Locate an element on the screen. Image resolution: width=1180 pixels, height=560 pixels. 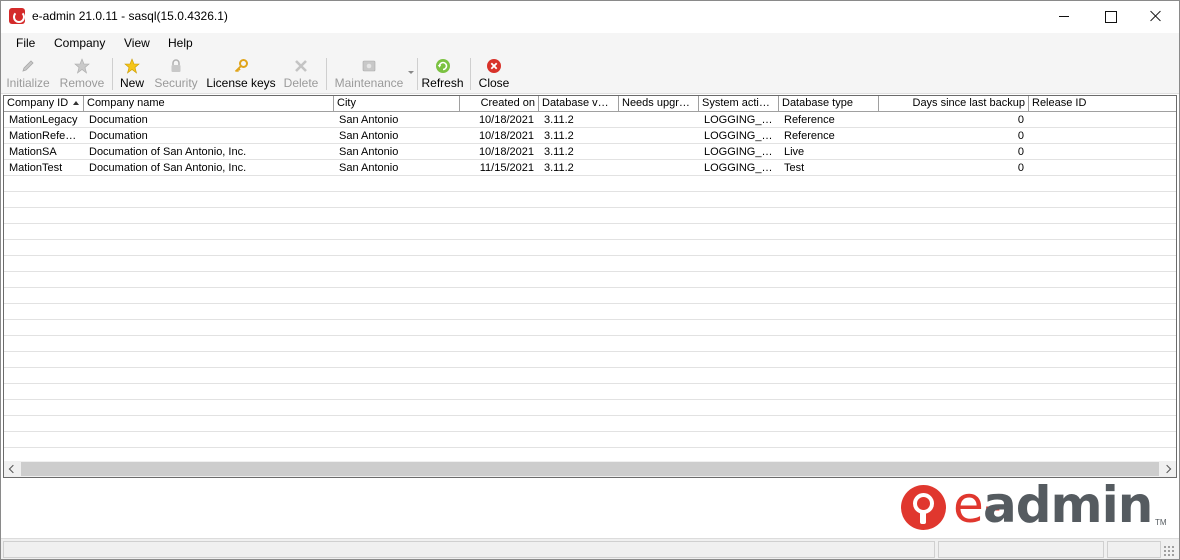
scroll-right-icon is located at coordinates (1168, 469).